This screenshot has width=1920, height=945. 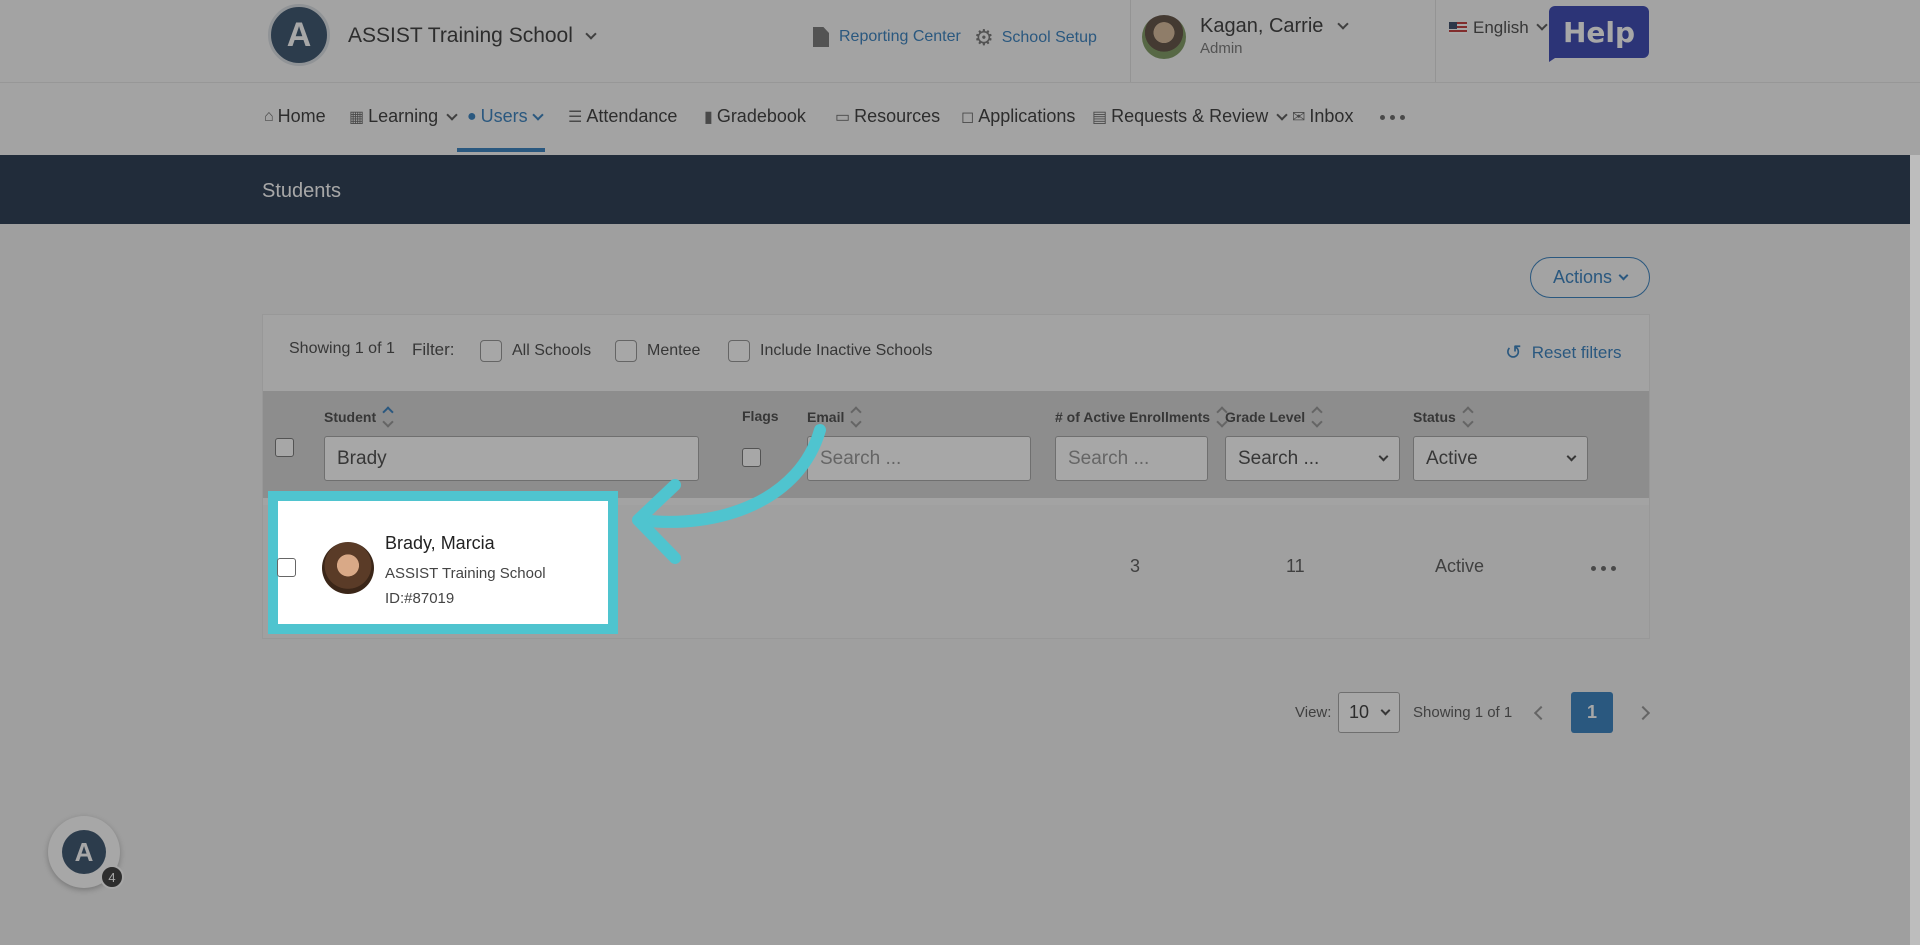 What do you see at coordinates (1262, 26) in the screenshot?
I see `user-name: Kagan, Carrie` at bounding box center [1262, 26].